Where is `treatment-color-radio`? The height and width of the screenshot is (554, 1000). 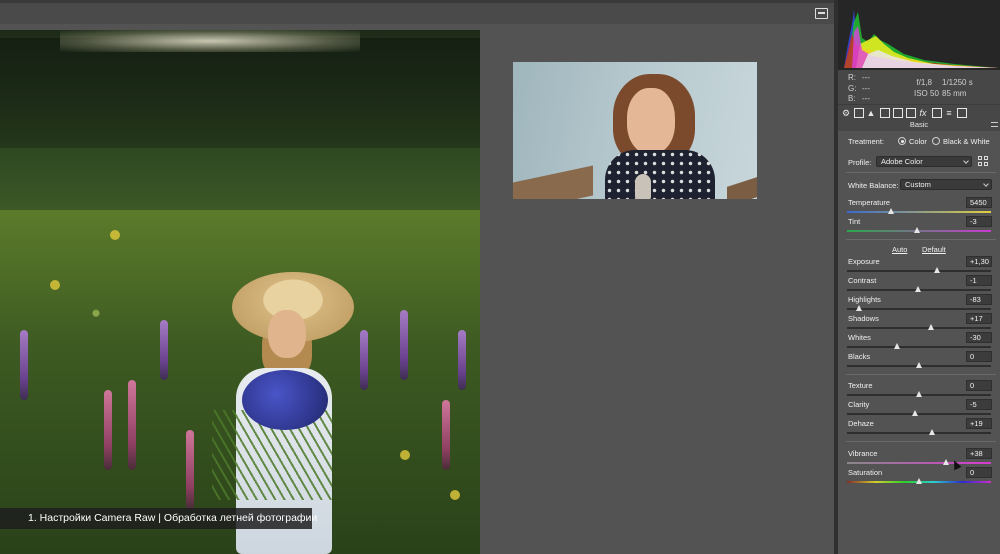 treatment-color-radio is located at coordinates (902, 141).